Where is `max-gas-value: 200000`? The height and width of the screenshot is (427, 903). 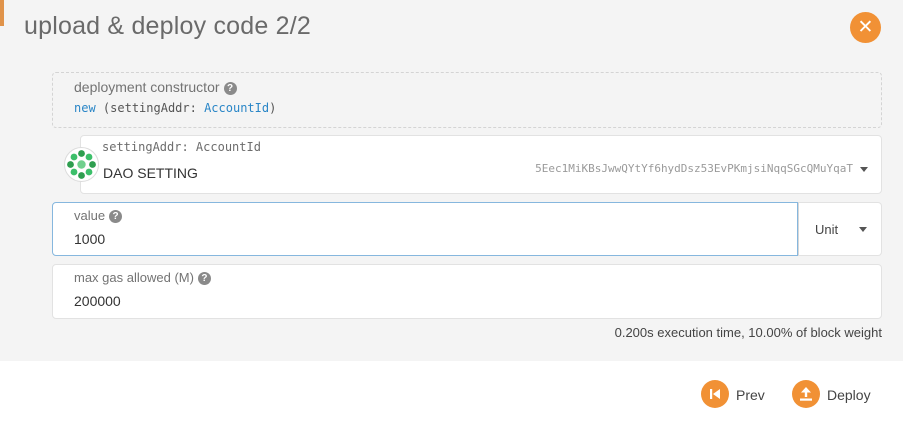 max-gas-value: 200000 is located at coordinates (97, 301).